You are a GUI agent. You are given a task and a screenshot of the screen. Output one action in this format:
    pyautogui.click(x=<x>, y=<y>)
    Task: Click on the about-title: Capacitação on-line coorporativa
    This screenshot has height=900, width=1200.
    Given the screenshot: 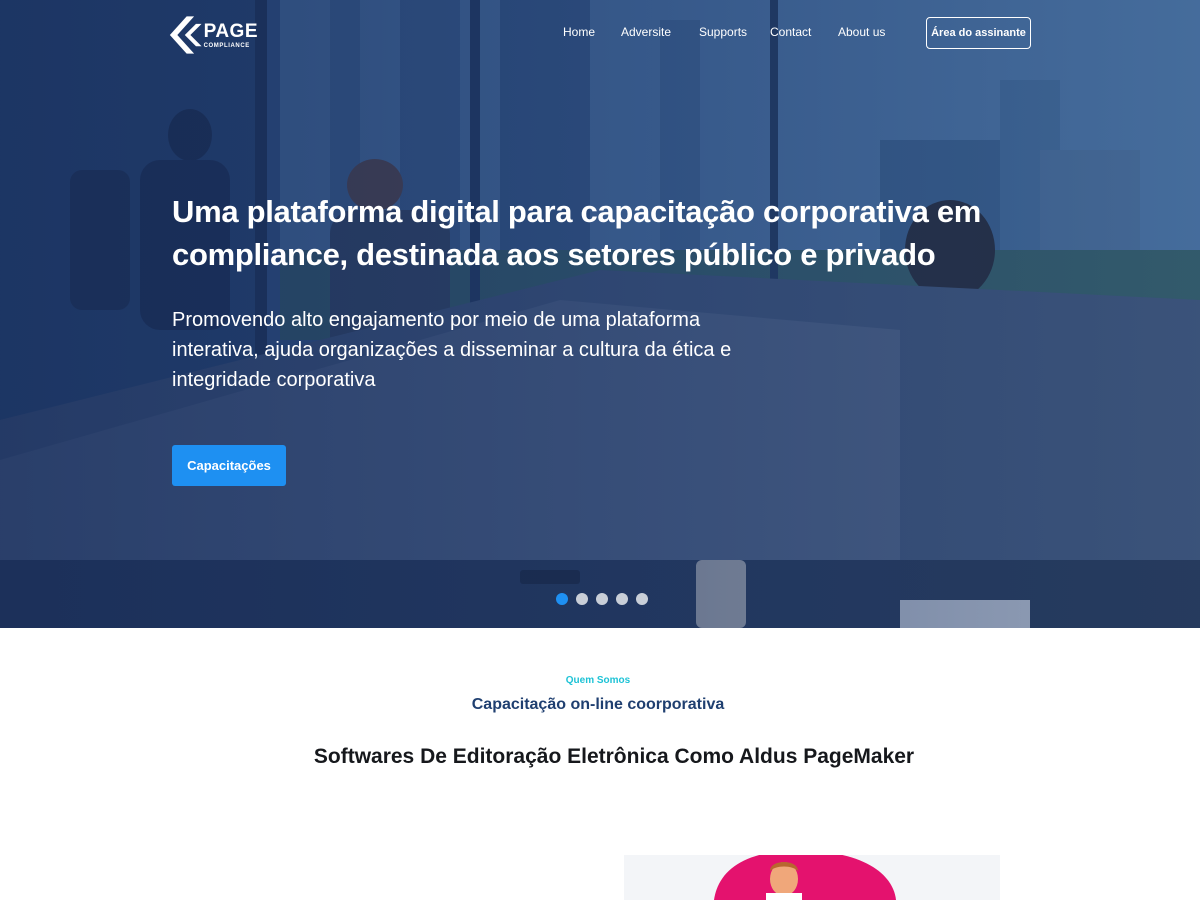 What is the action you would take?
    pyautogui.click(x=598, y=704)
    